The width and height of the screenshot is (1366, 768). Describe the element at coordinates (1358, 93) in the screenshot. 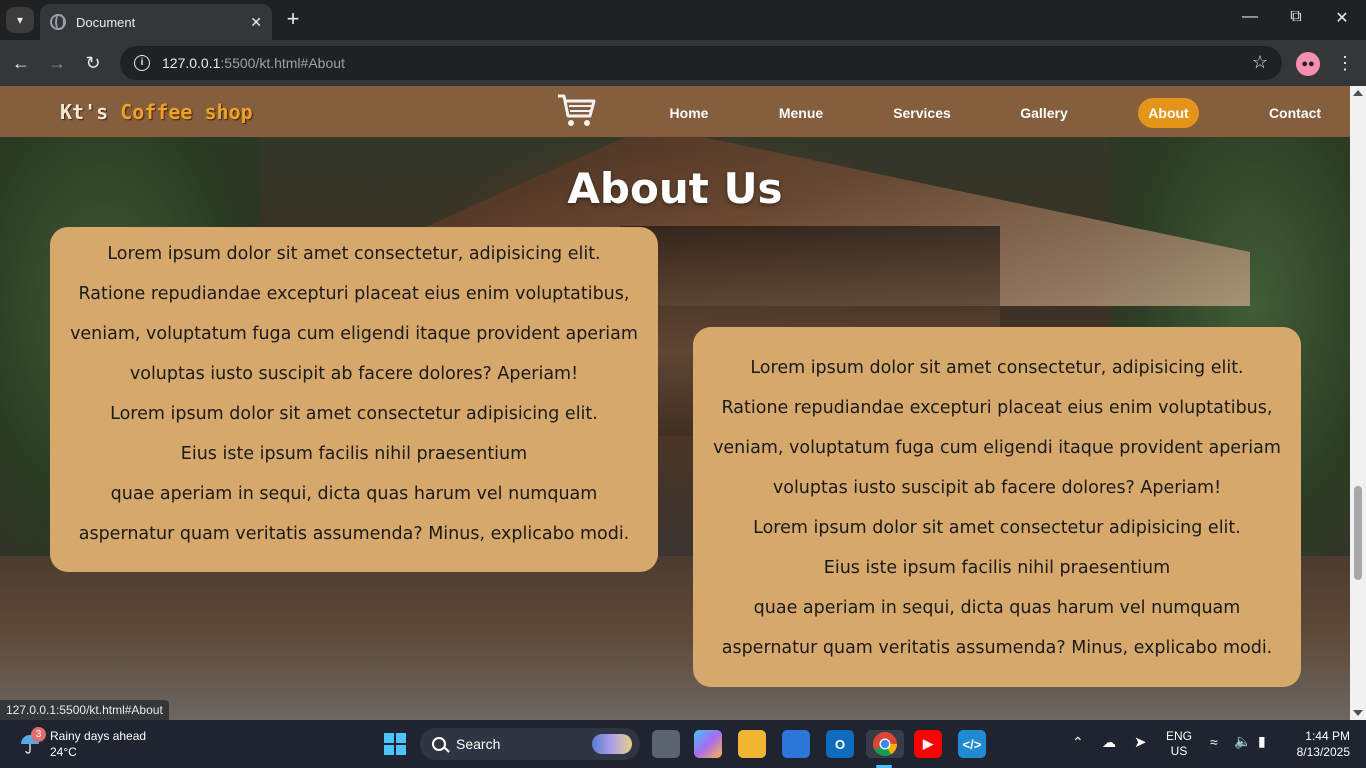

I see `scroll-up-icon` at that location.